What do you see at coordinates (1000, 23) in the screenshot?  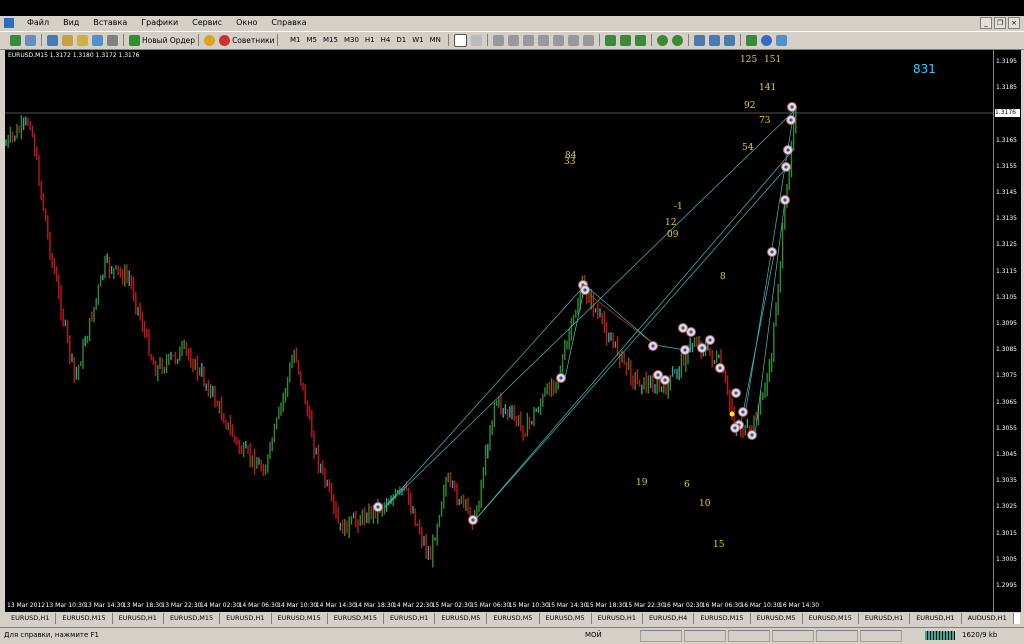 I see `restore-icon: ❐` at bounding box center [1000, 23].